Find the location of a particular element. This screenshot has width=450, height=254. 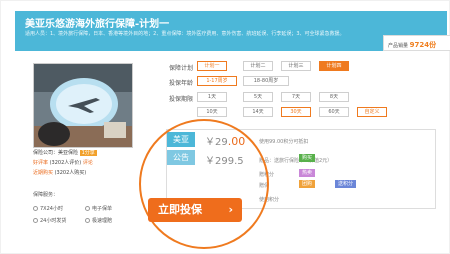

recent-purchase-count: (3202人购买) is located at coordinates (70, 173).